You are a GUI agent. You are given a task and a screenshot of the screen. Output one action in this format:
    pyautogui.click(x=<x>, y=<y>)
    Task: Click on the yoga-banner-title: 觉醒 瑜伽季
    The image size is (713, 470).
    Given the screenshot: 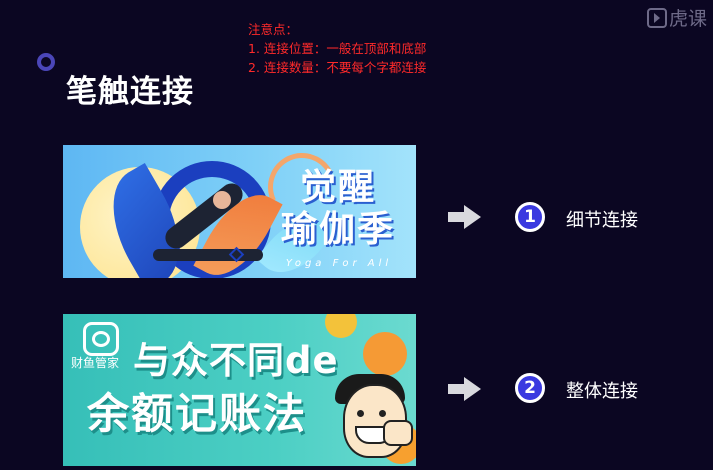 What is the action you would take?
    pyautogui.click(x=338, y=209)
    